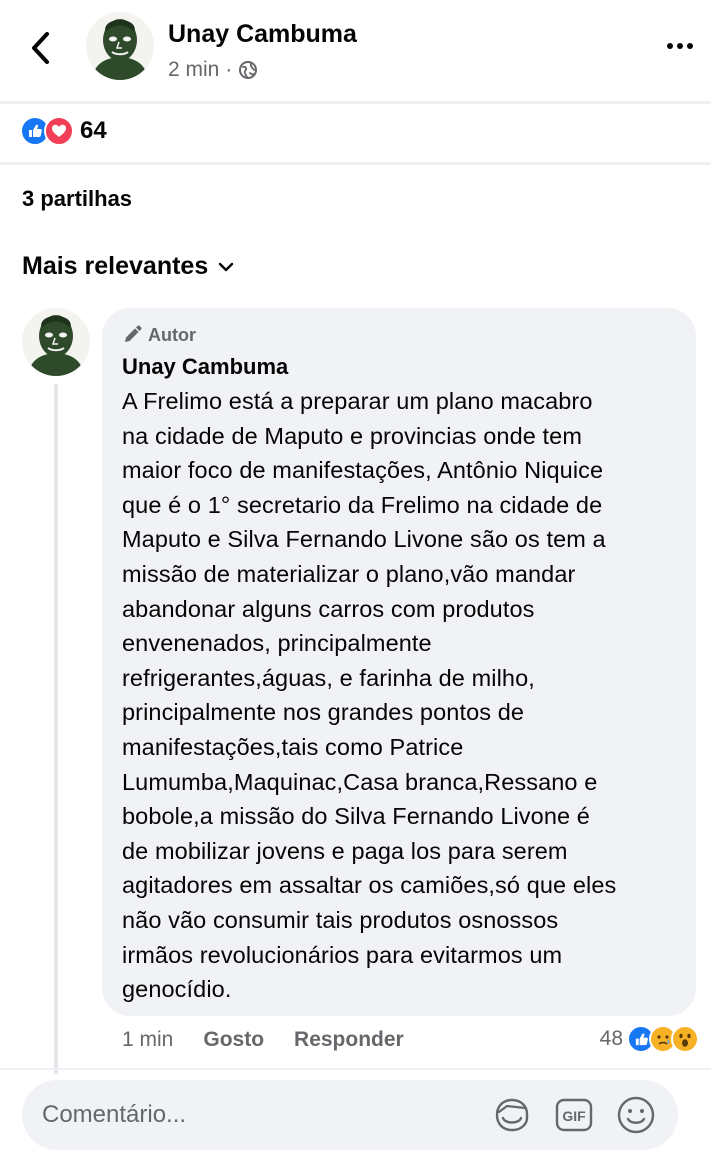 The width and height of the screenshot is (711, 1157). I want to click on like-button: Gosto, so click(233, 1040).